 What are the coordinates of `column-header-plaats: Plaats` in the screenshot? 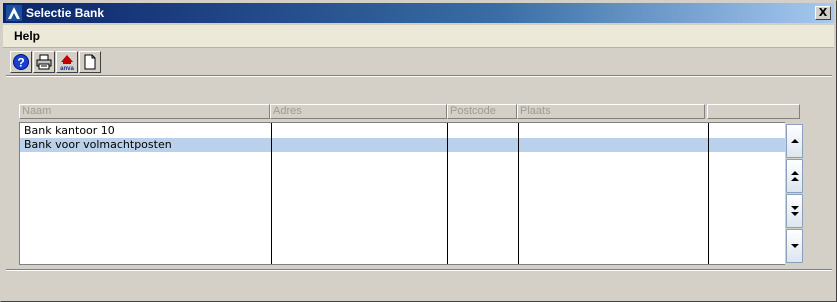 It's located at (611, 111).